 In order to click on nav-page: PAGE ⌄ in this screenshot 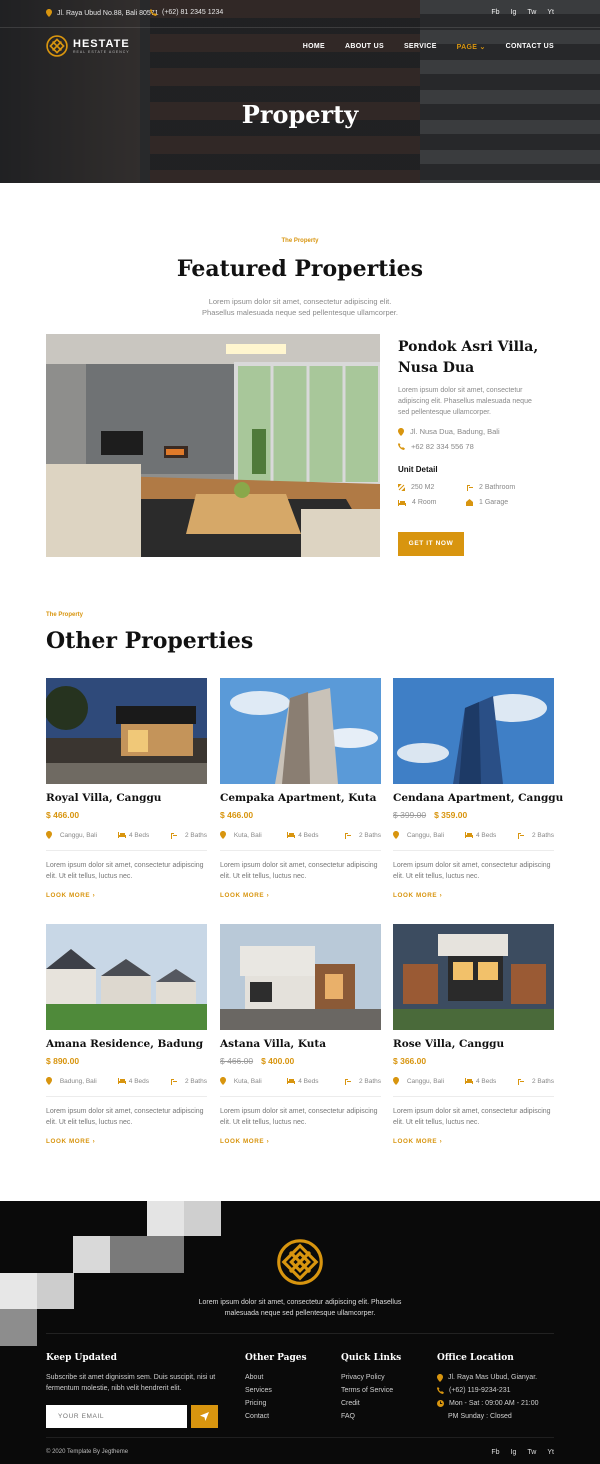, I will do `click(471, 47)`.